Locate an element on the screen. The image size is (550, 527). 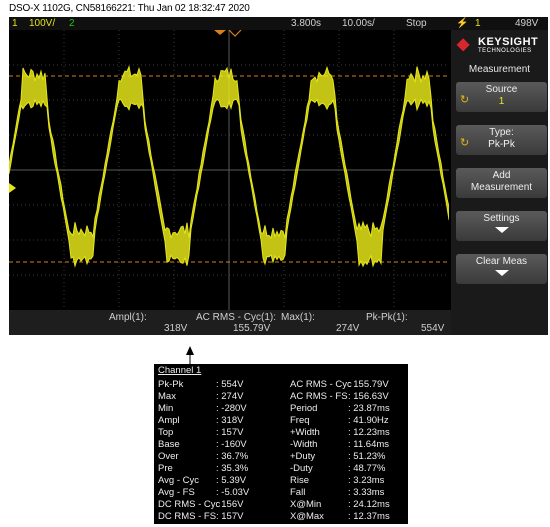
popup-left-value: : 35.3% is located at coordinates (232, 468).